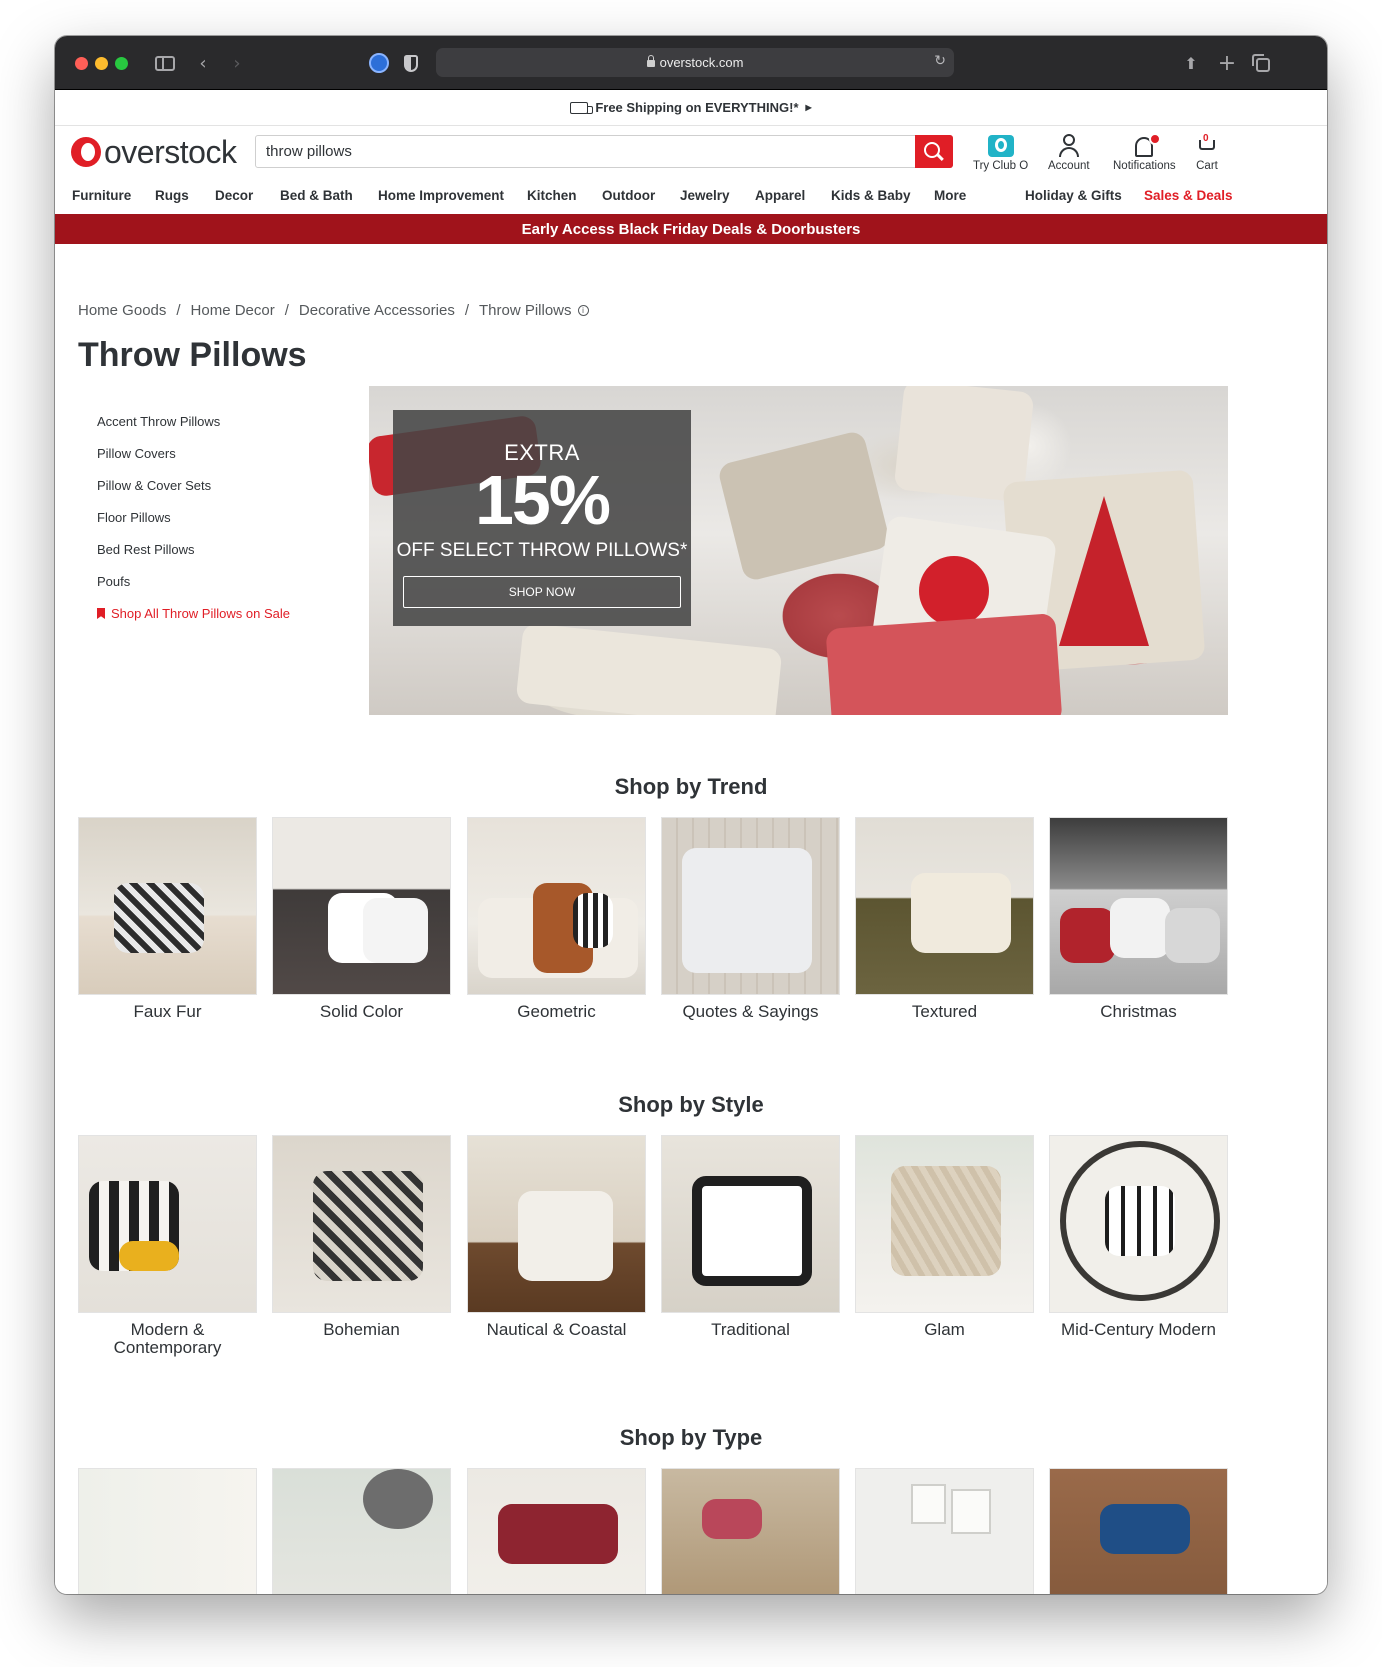 The image size is (1382, 1667). I want to click on cart-label: Cart, so click(1207, 166).